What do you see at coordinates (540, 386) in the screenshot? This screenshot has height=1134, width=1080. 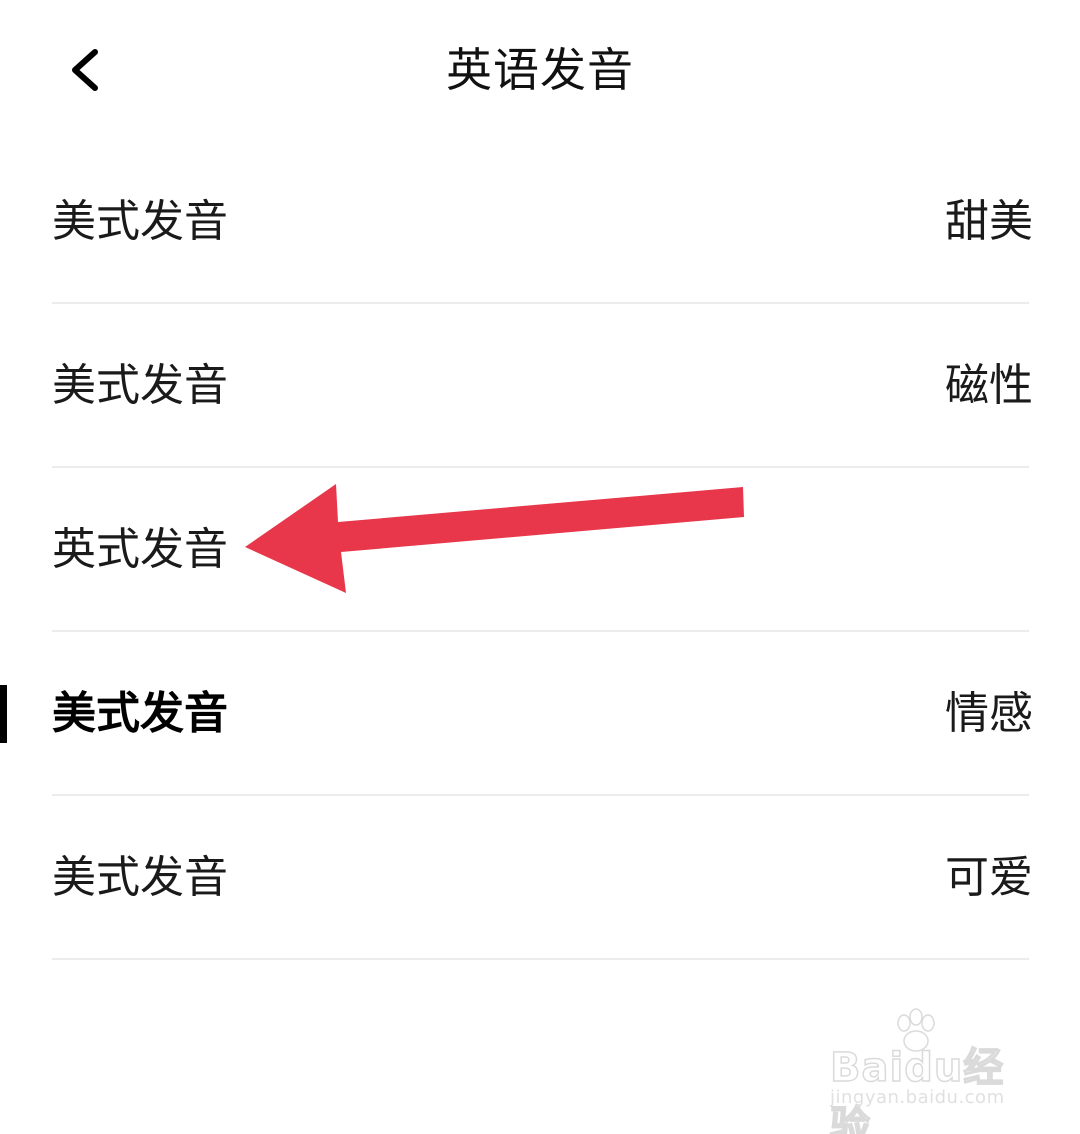 I see `voice-option-1: 美式发音 磁性` at bounding box center [540, 386].